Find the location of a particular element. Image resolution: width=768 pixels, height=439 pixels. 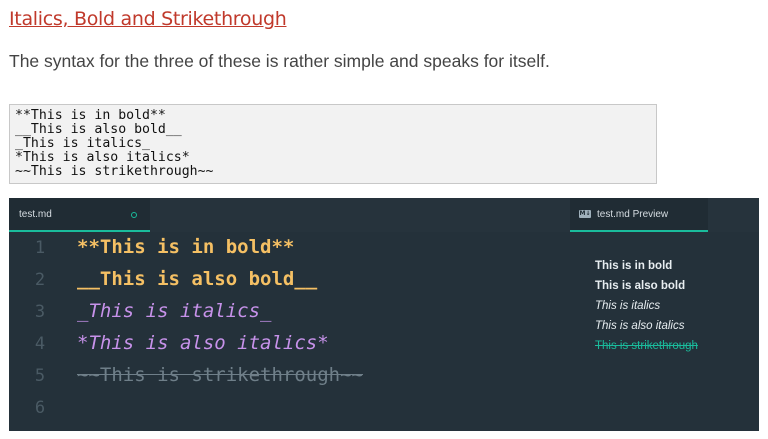

code-example-line: *This is also italics* is located at coordinates (102, 157).